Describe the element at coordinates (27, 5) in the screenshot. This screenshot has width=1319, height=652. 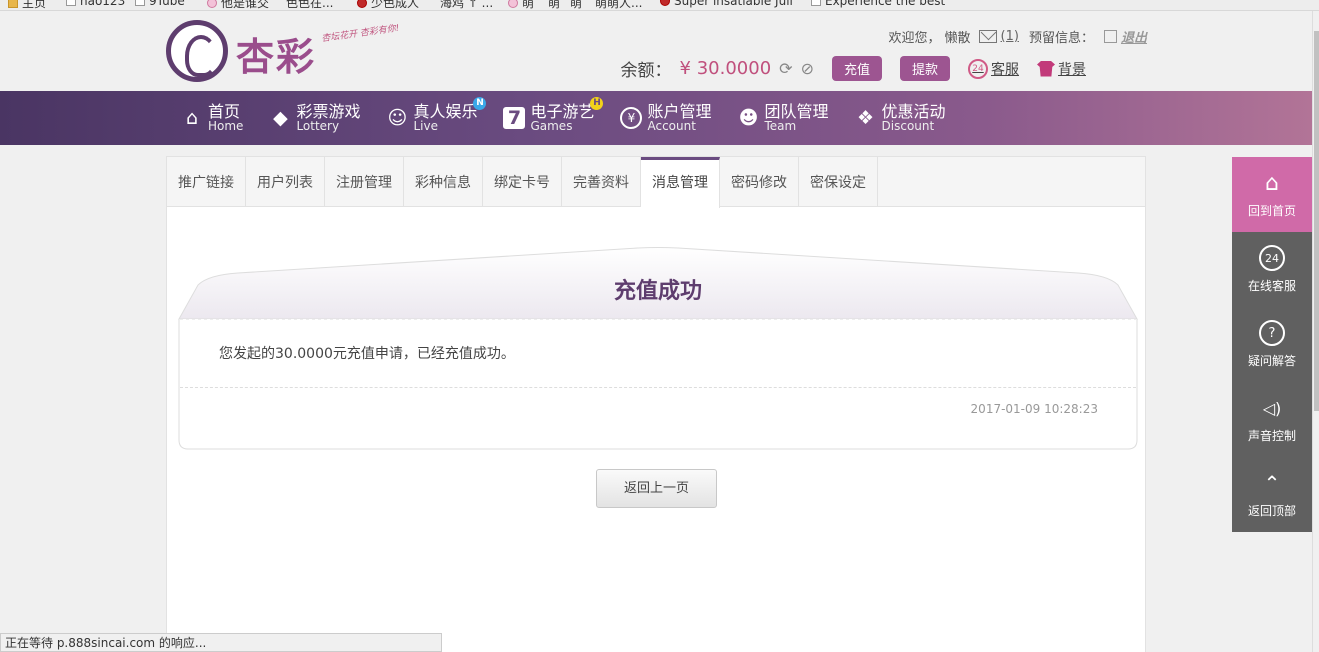
I see `bookmark-item: 主页` at that location.